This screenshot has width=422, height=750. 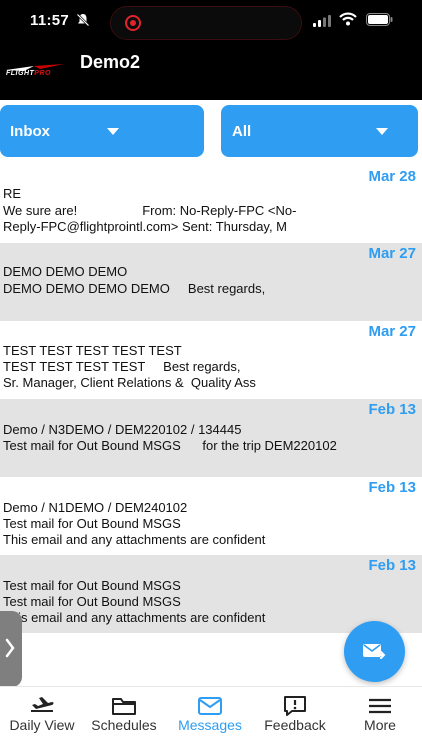 I want to click on folder-dropdown-label: Inbox, so click(x=30, y=131).